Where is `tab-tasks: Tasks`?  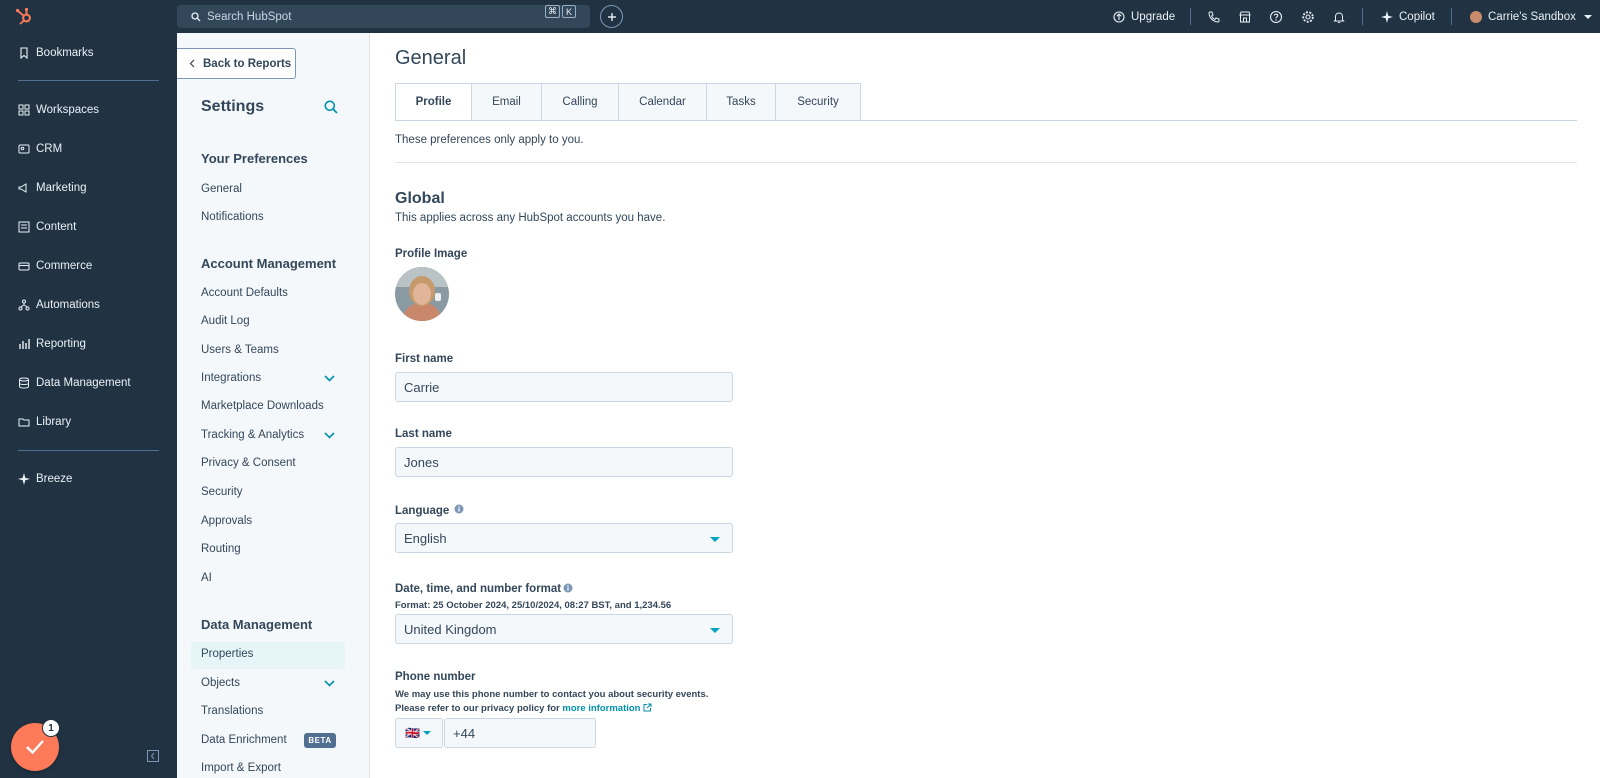
tab-tasks: Tasks is located at coordinates (741, 102).